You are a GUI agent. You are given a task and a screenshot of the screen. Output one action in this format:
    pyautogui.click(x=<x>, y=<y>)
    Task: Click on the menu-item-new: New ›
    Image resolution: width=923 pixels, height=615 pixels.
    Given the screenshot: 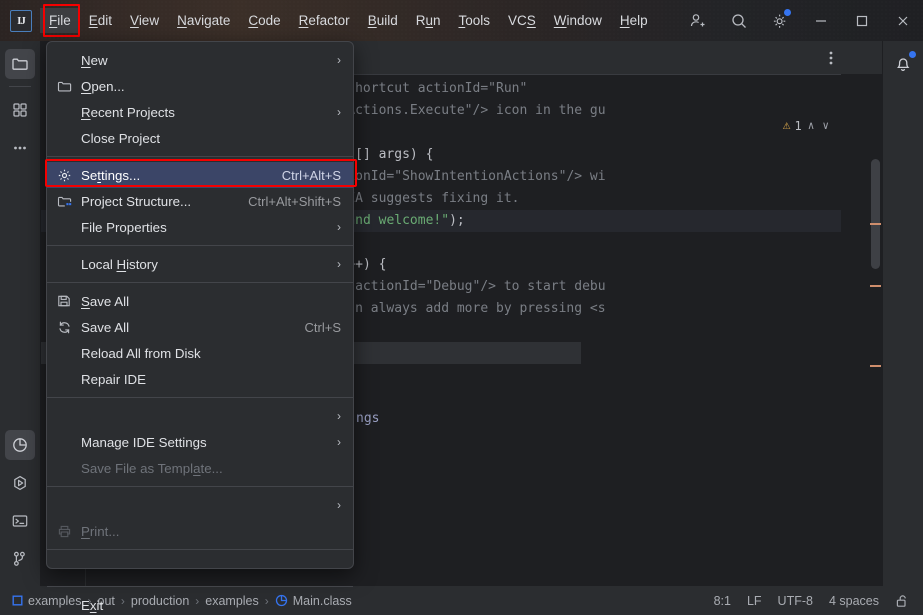 What is the action you would take?
    pyautogui.click(x=200, y=60)
    